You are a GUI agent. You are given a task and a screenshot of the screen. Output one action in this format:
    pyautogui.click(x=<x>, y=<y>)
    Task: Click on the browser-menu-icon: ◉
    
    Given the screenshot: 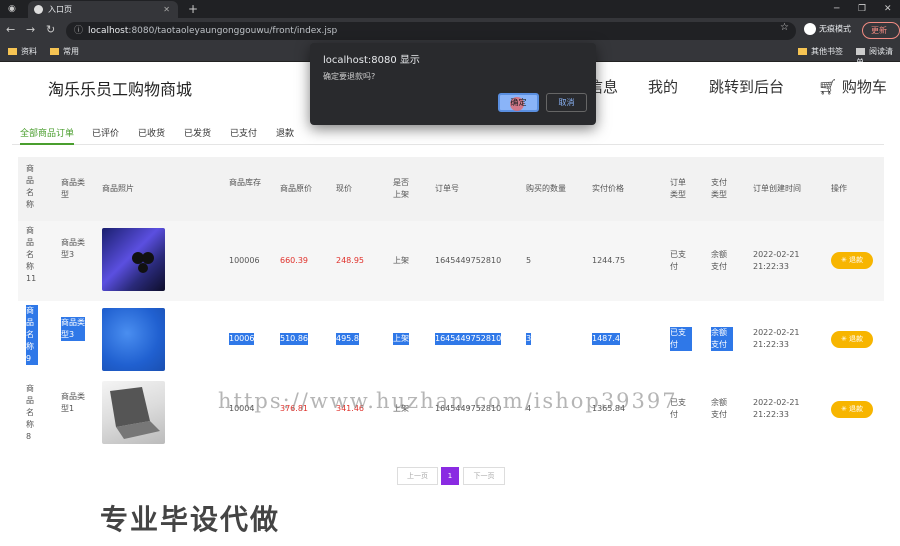 What is the action you would take?
    pyautogui.click(x=12, y=9)
    